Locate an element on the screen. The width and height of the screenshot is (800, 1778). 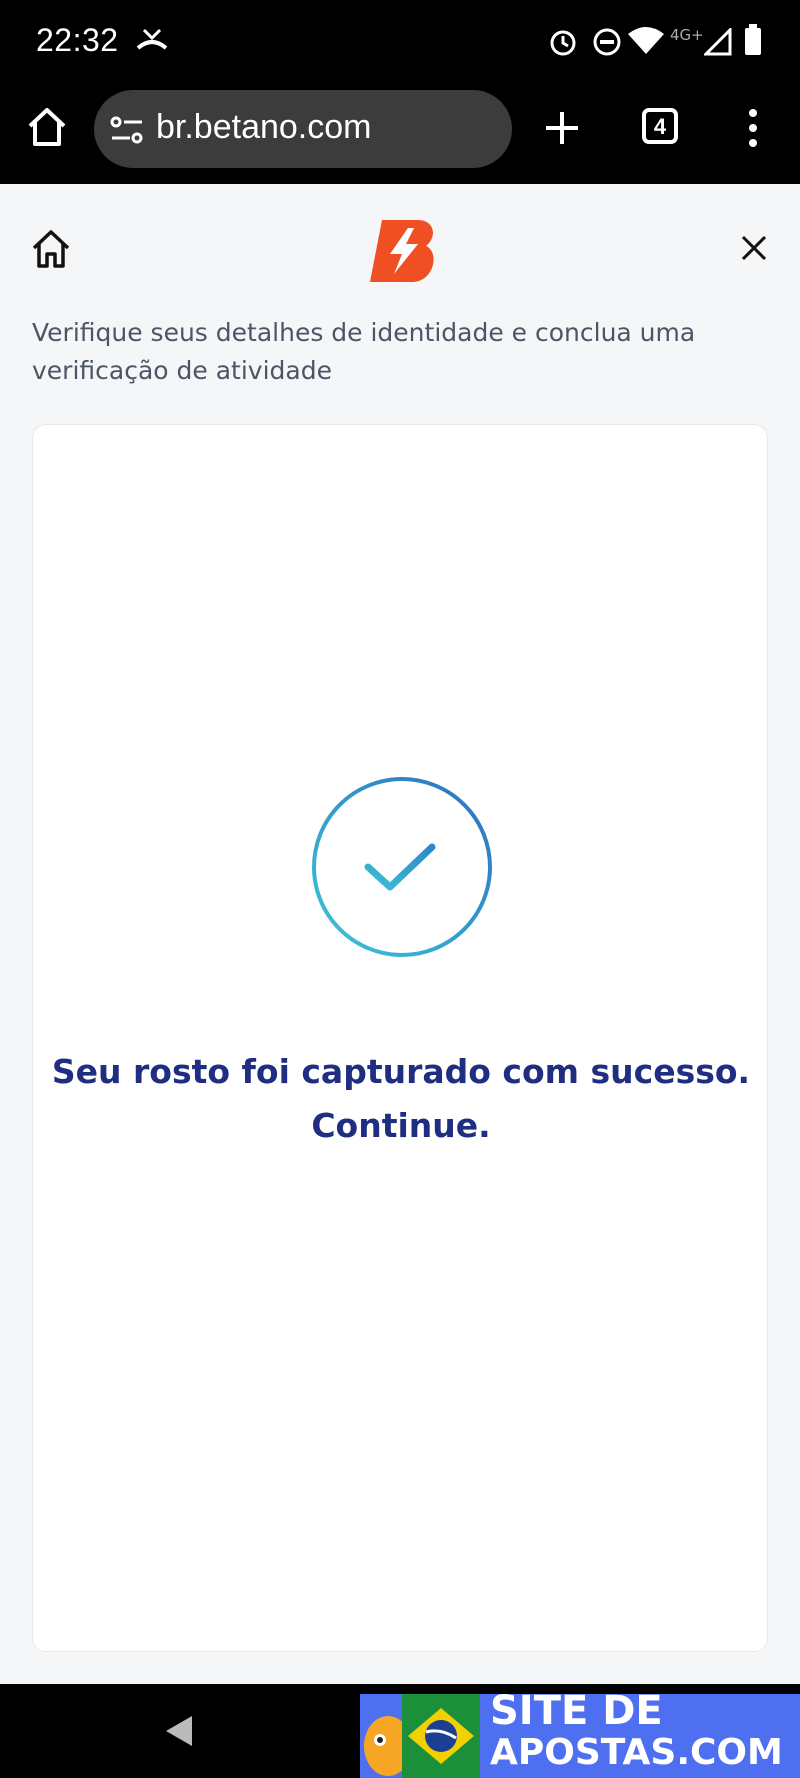
wifi-icon is located at coordinates (646, 43).